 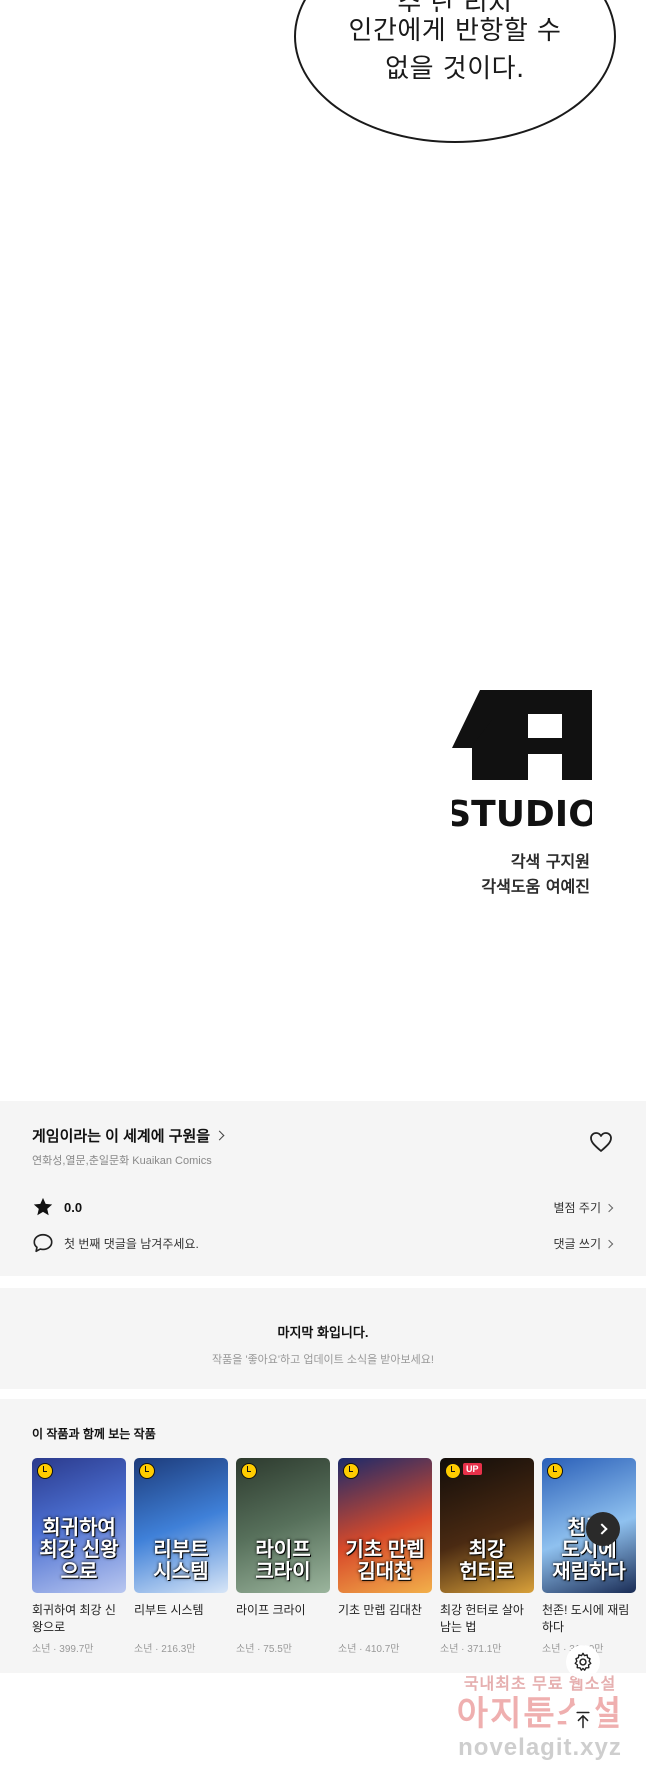 I want to click on speech-bubble-text: 수 난 리지 인간에게 반항할 수 없을 것이다., so click(x=455, y=44).